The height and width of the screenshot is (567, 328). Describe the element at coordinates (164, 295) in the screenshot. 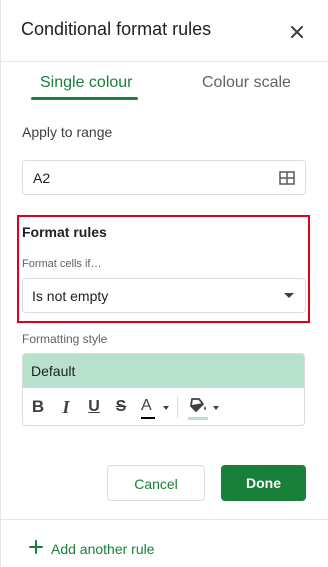

I see `condition-dropdown: Is not empty` at that location.